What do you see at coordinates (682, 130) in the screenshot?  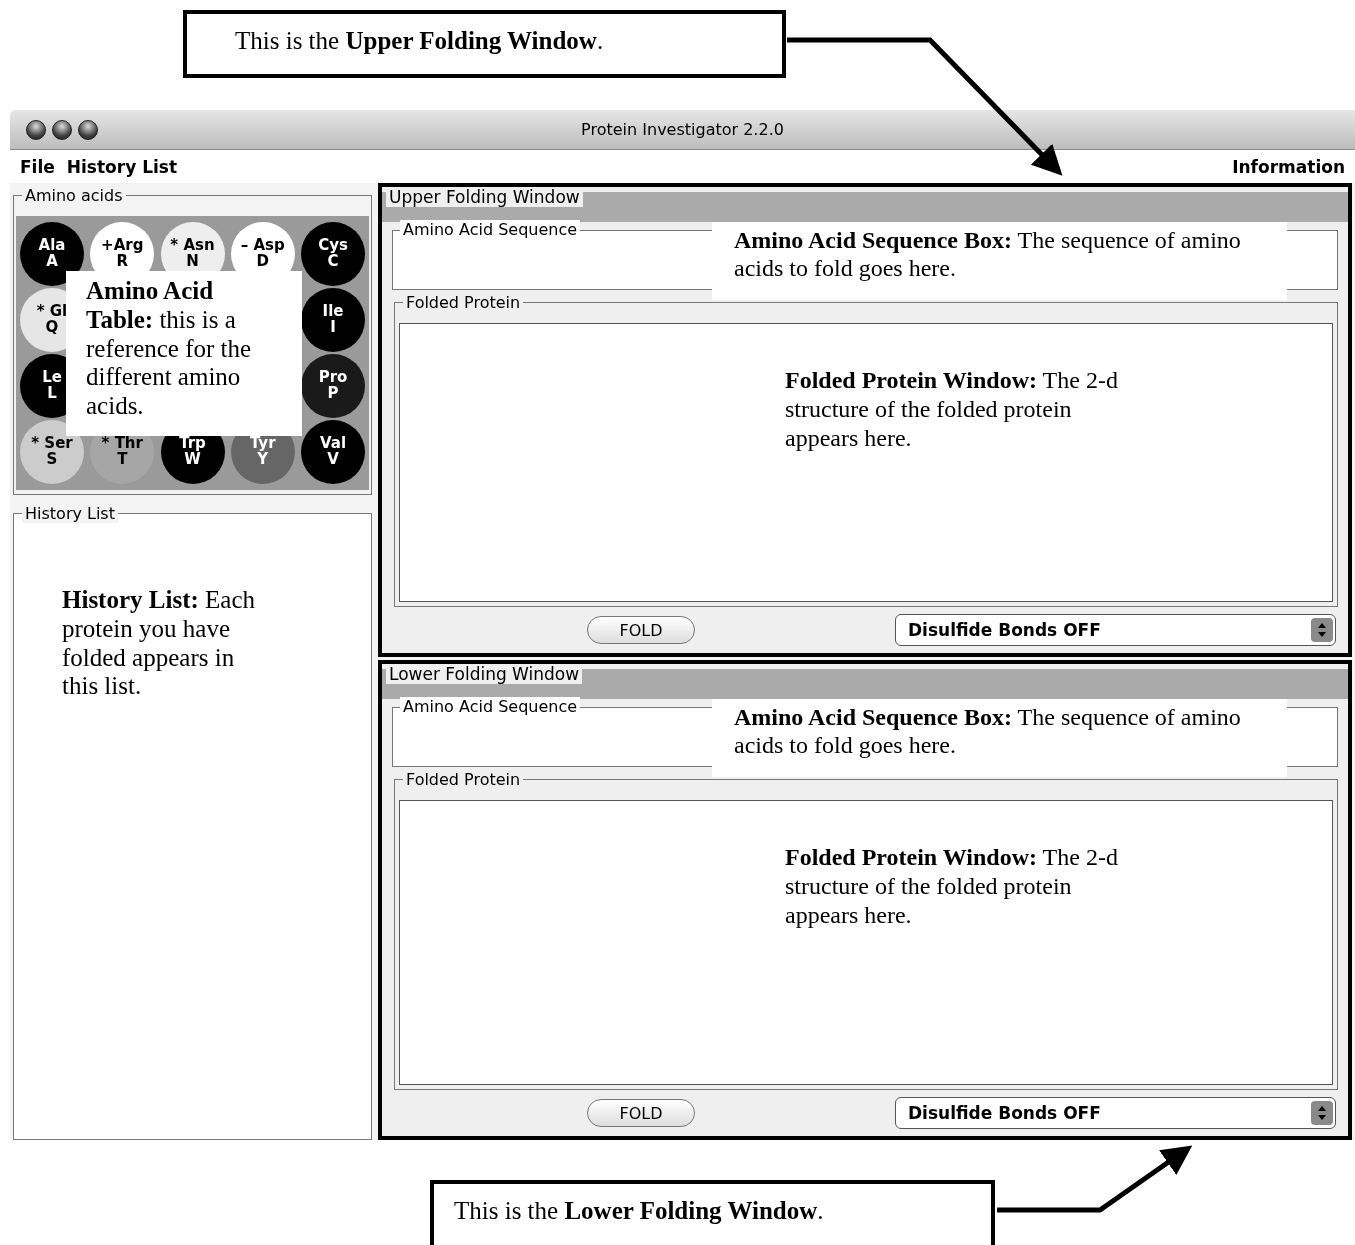 I see `window-title: Protein Investigator 2.2.0` at bounding box center [682, 130].